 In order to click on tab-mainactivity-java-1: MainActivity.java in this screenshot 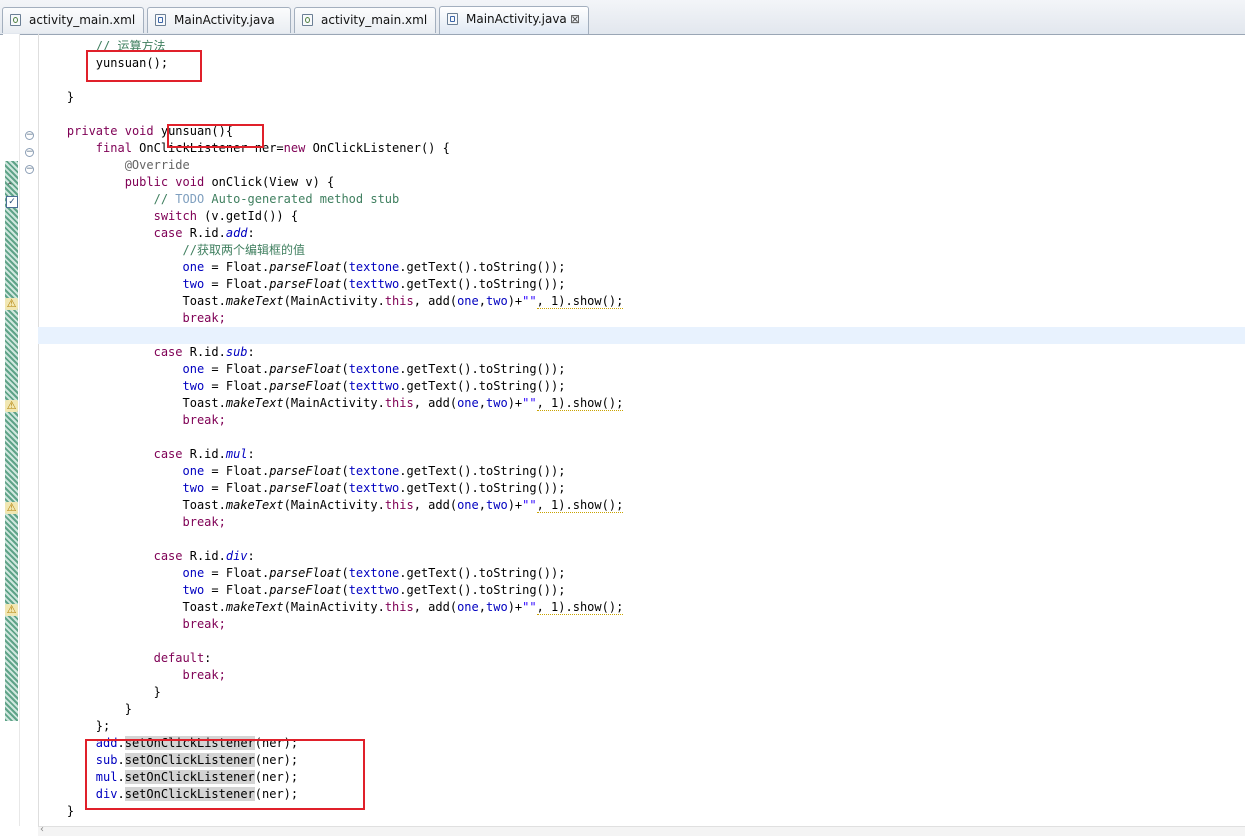, I will do `click(219, 20)`.